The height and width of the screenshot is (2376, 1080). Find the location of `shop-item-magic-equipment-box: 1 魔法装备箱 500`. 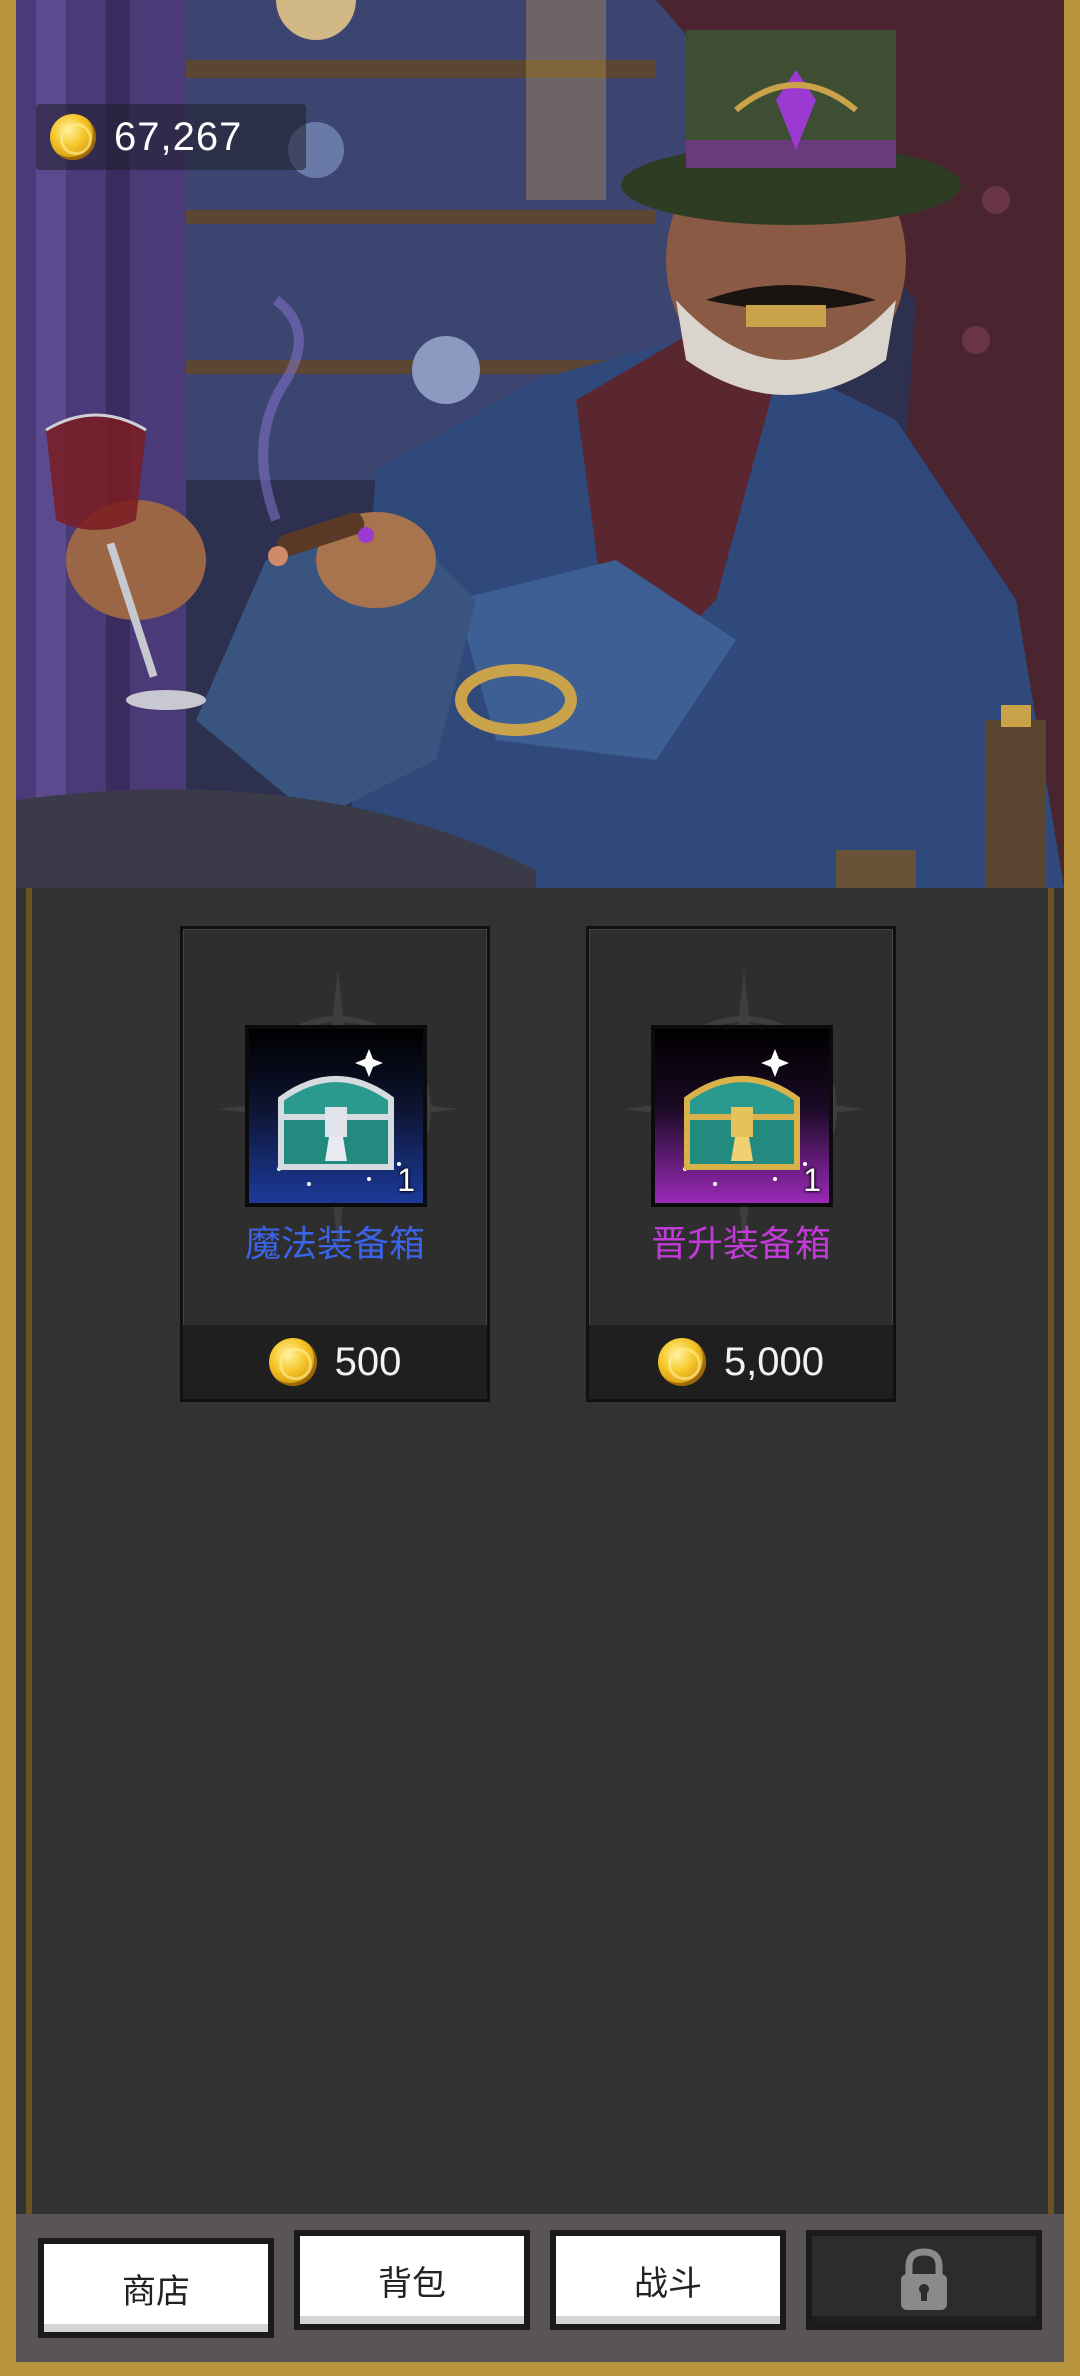

shop-item-magic-equipment-box: 1 魔法装备箱 500 is located at coordinates (335, 1164).